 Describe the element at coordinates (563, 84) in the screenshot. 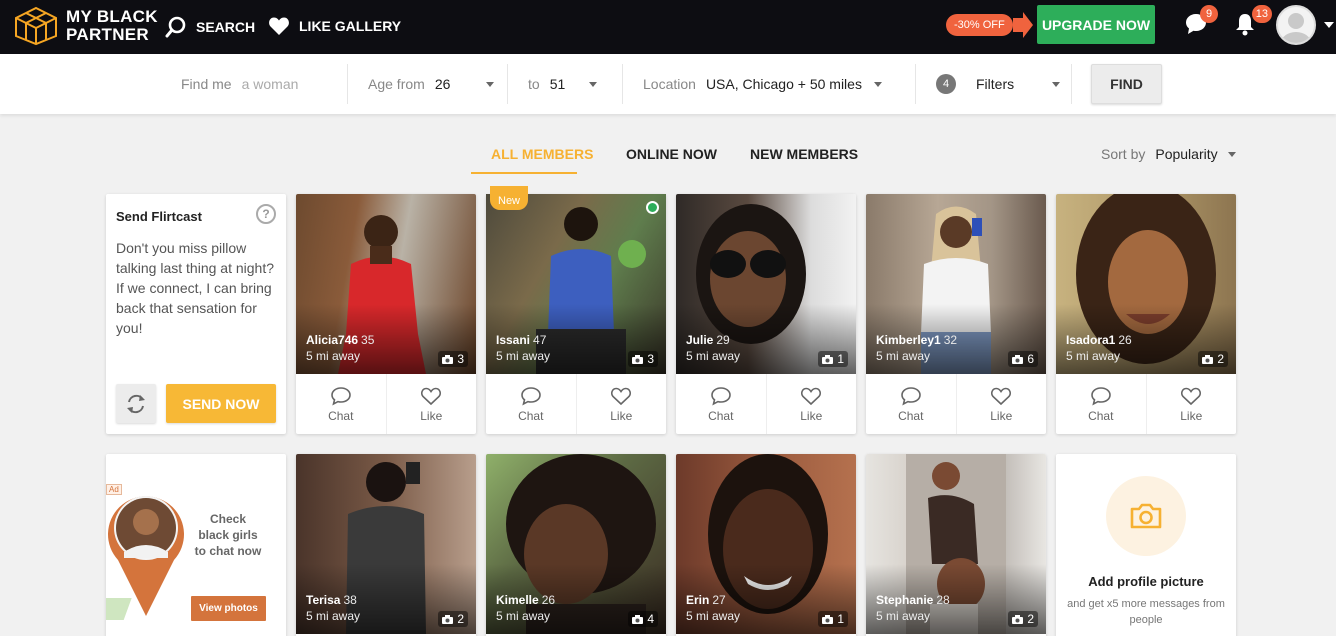

I see `age-to-select: to 51` at that location.